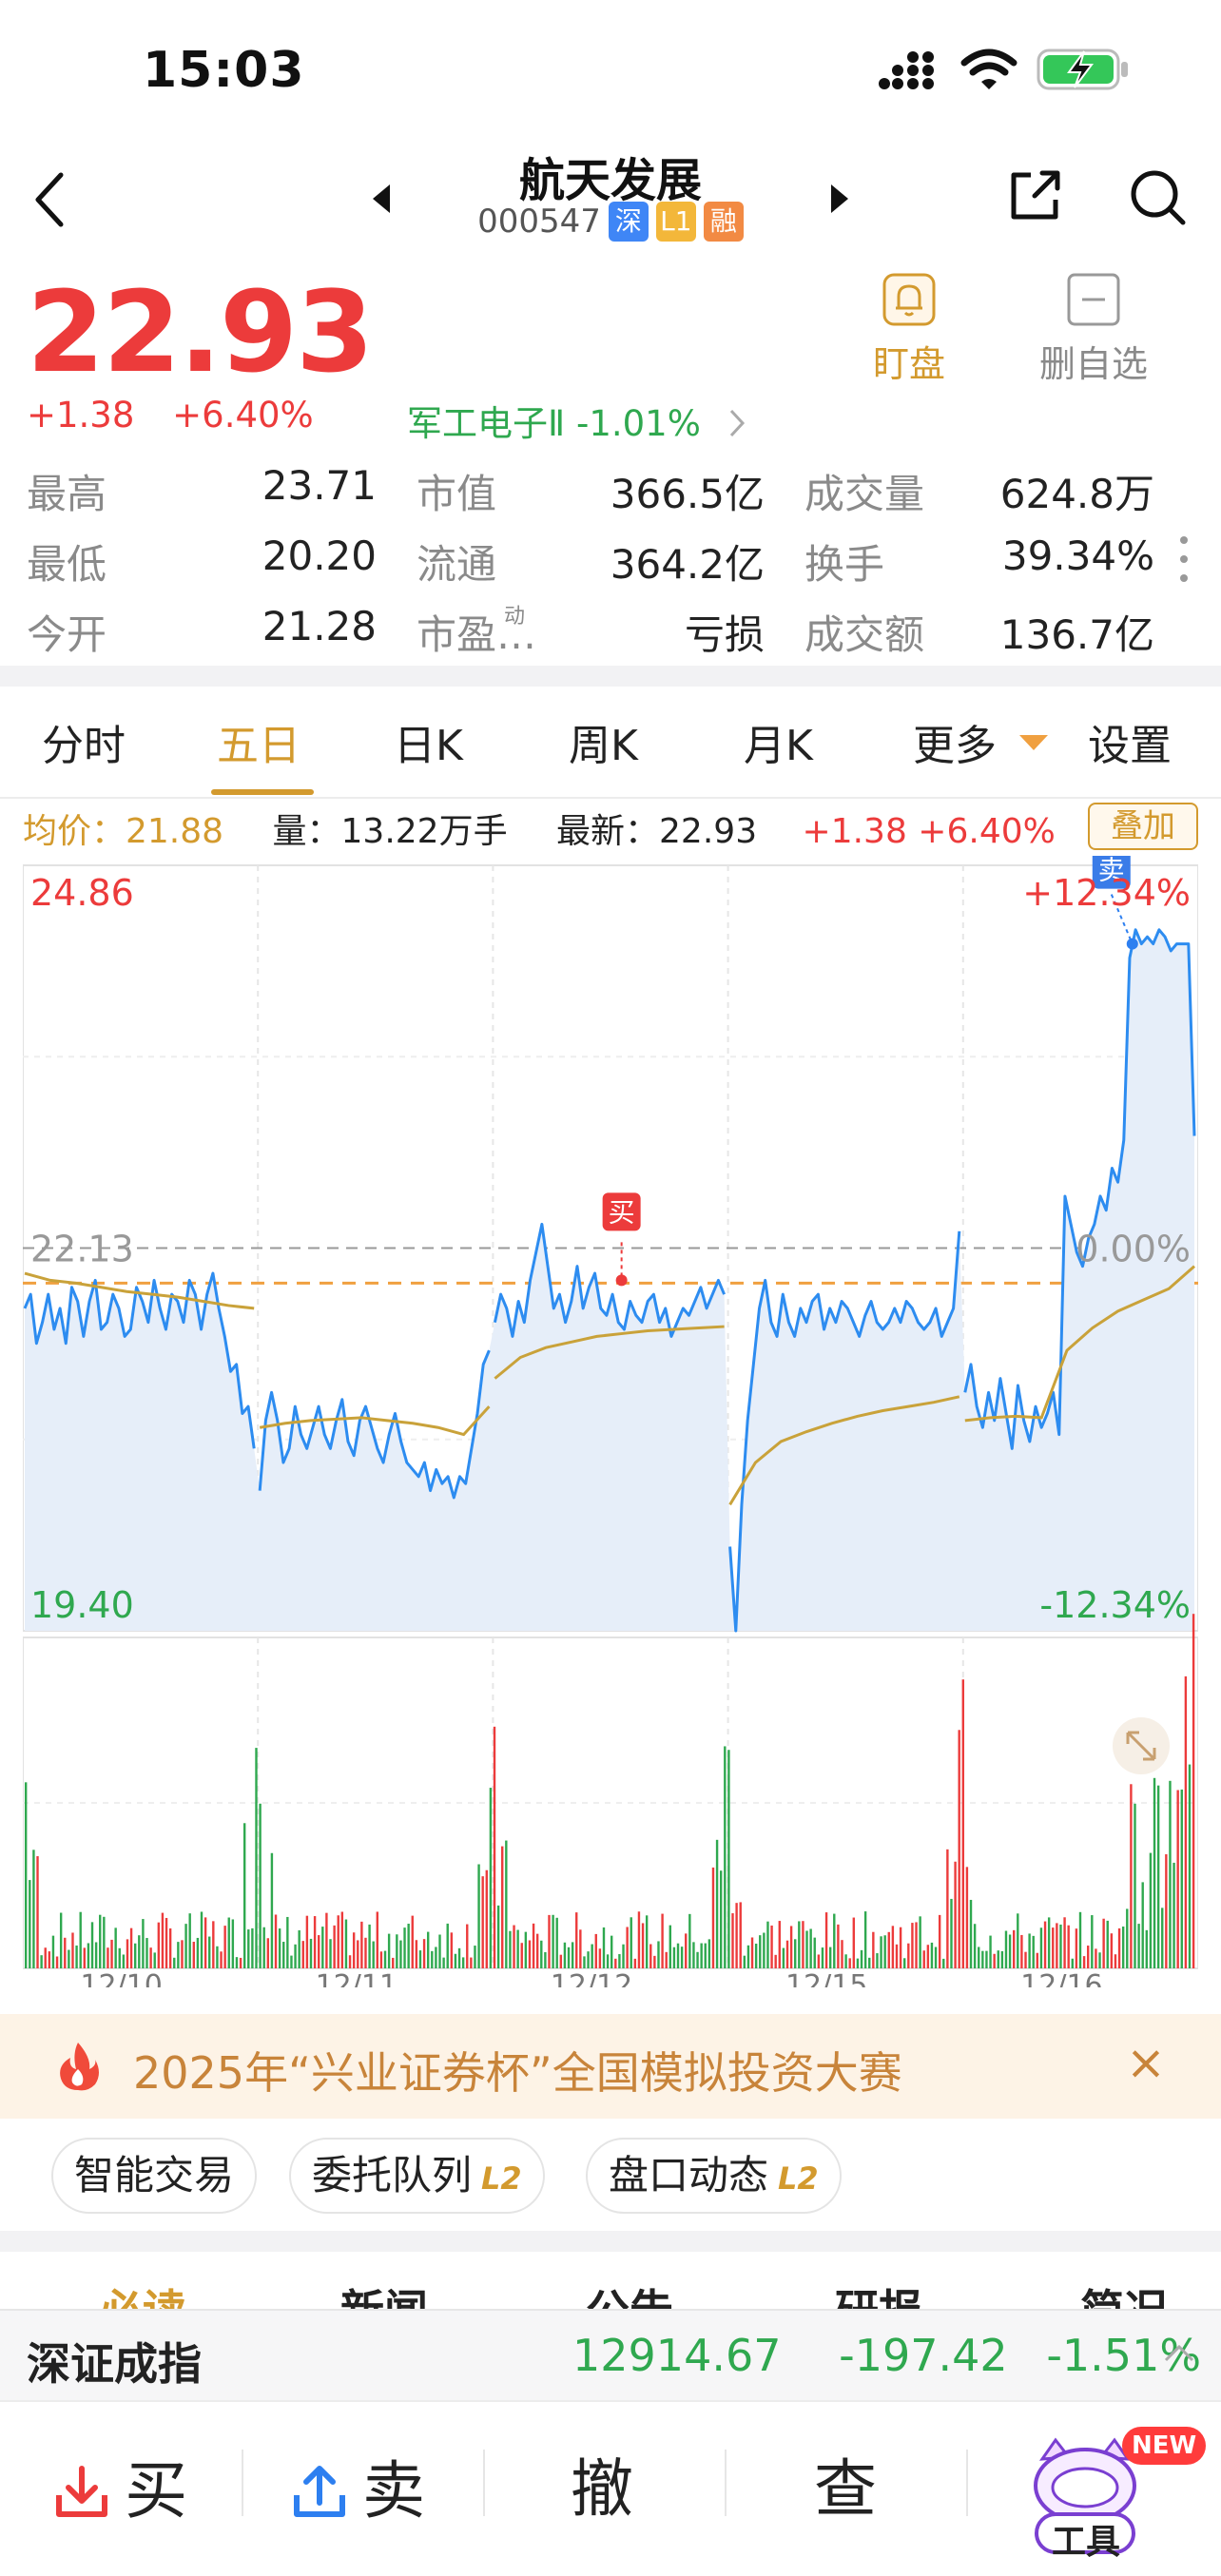 This screenshot has height=2576, width=1221. What do you see at coordinates (714, 2176) in the screenshot?
I see `market-depth-chip: 盘口动态 L2` at bounding box center [714, 2176].